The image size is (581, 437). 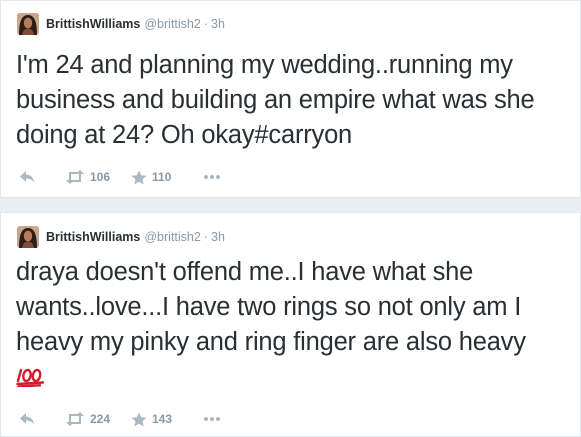 I want to click on favorite-count: 143, so click(x=162, y=419).